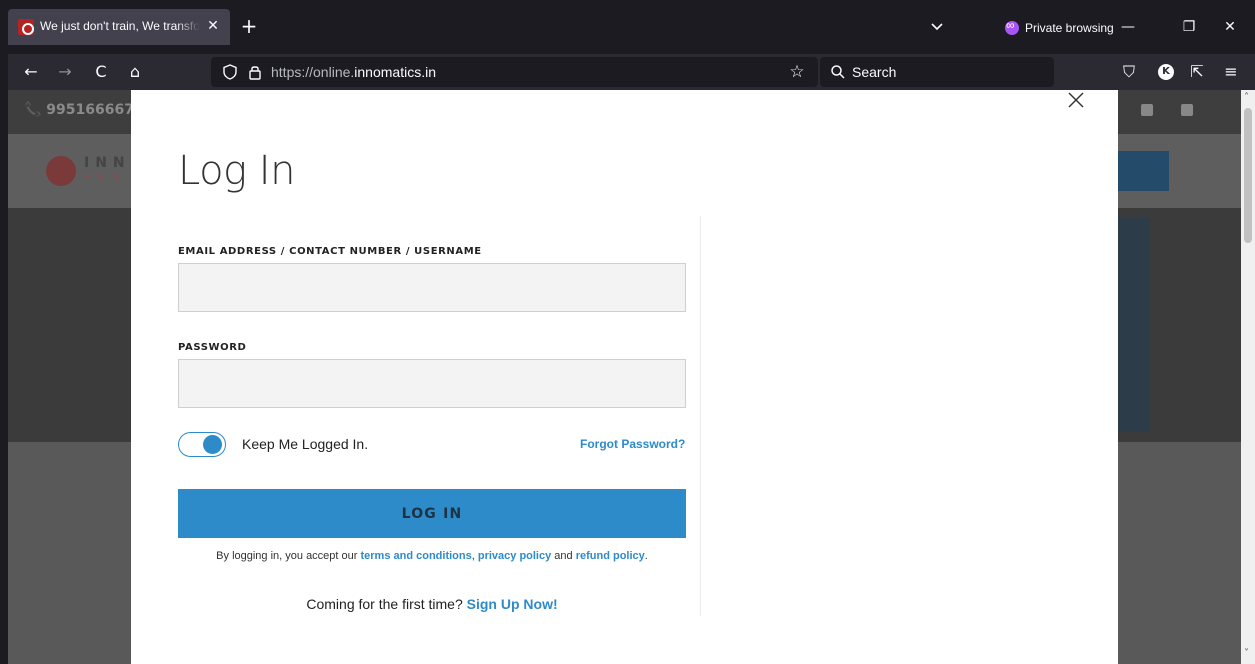 Image resolution: width=1255 pixels, height=664 pixels. I want to click on search-icon, so click(838, 72).